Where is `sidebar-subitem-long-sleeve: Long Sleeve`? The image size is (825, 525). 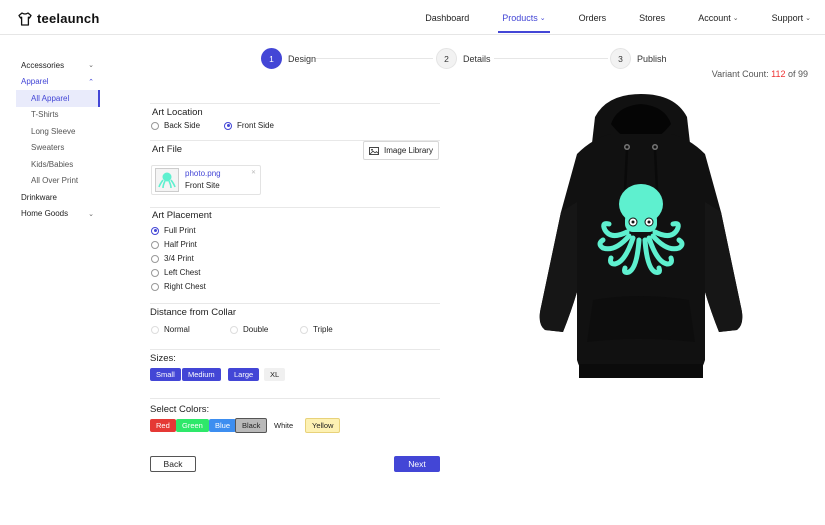
sidebar-subitem-long-sleeve: Long Sleeve is located at coordinates (58, 131).